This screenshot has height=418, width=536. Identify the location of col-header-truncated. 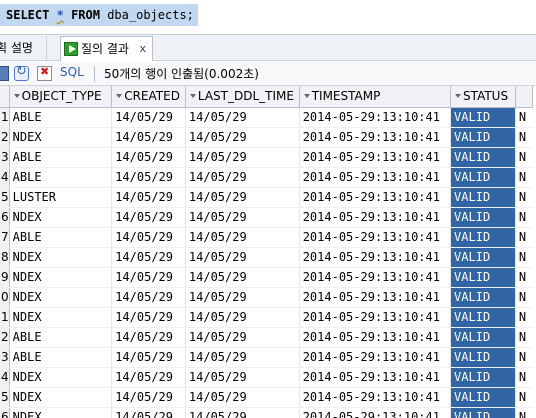
(524, 97).